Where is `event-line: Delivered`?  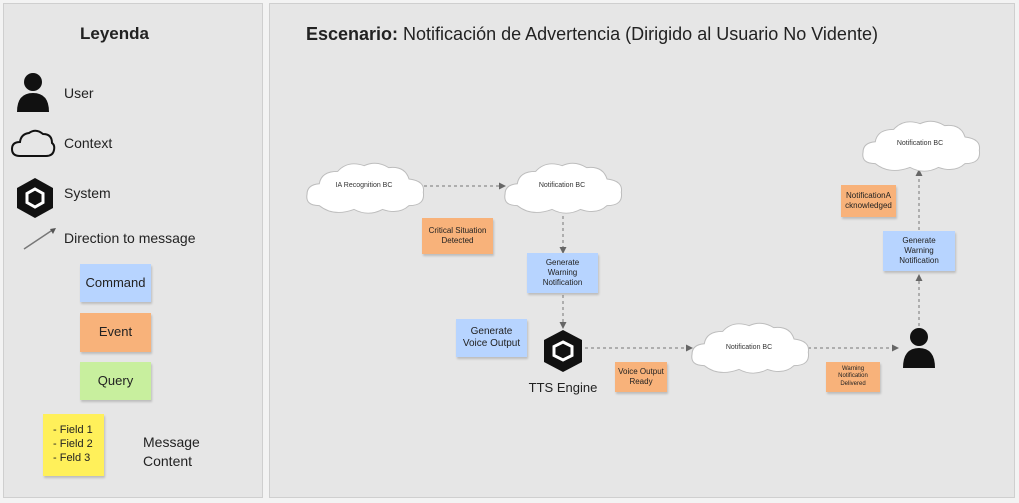
event-line: Delivered is located at coordinates (853, 383).